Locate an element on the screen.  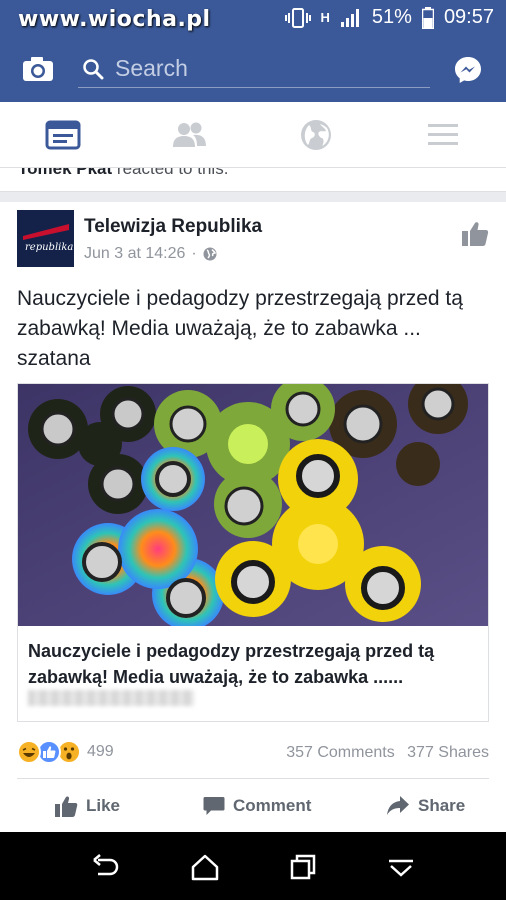
comment-button: Comment is located at coordinates (257, 806).